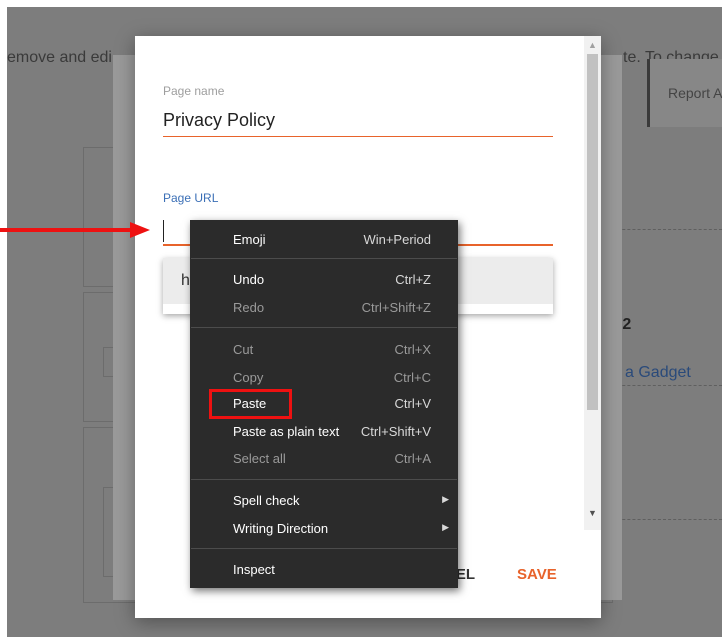  What do you see at coordinates (249, 279) in the screenshot?
I see `menu-item-label: Undo` at bounding box center [249, 279].